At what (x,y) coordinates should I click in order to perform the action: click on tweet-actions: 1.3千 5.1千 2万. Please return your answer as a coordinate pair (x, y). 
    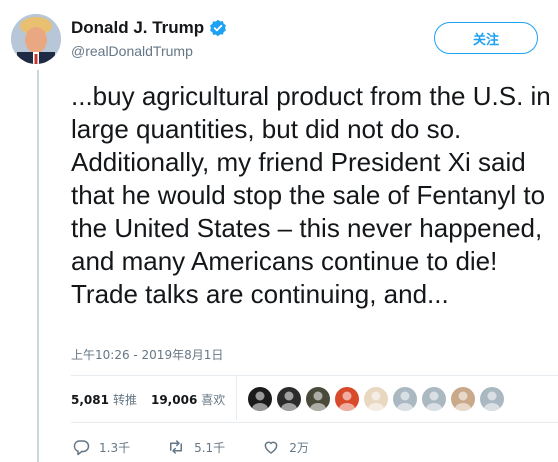
    Looking at the image, I should click on (208, 447).